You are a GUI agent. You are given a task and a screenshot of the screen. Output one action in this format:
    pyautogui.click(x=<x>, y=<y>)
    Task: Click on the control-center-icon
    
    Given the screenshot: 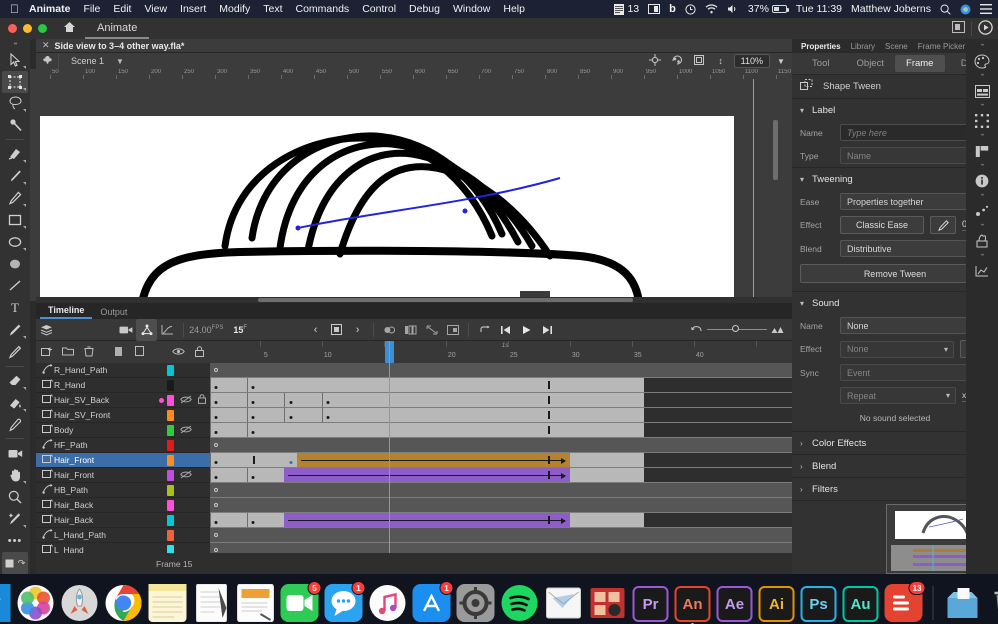 What is the action you would take?
    pyautogui.click(x=986, y=9)
    